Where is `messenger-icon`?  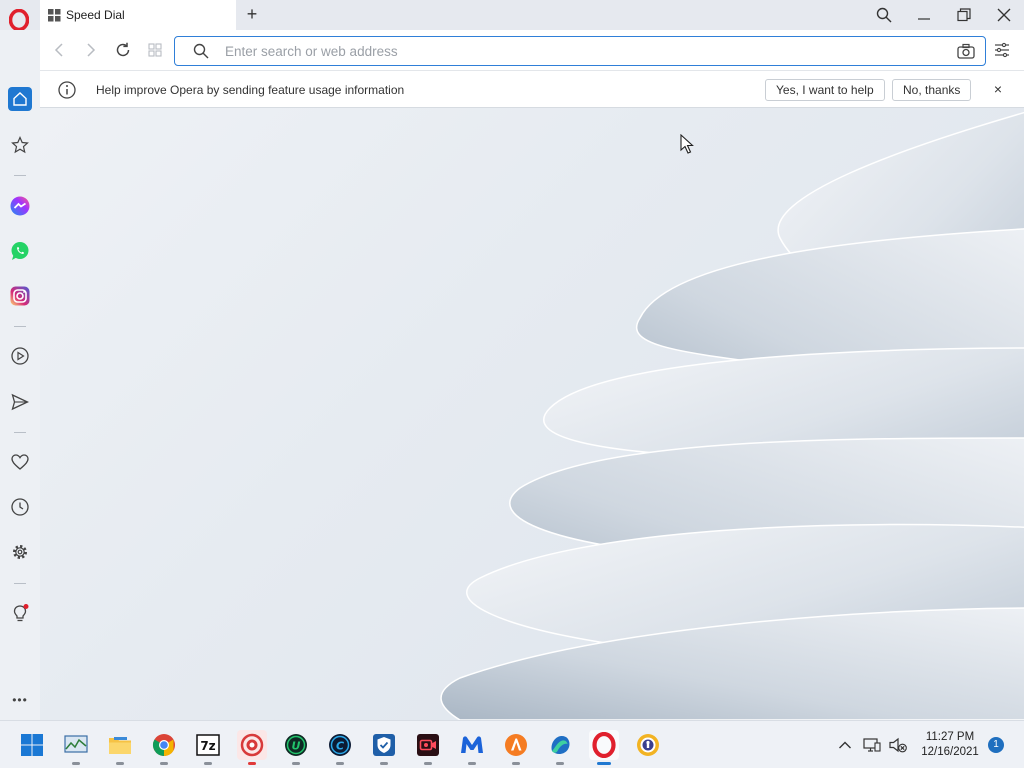
messenger-icon is located at coordinates (20, 206).